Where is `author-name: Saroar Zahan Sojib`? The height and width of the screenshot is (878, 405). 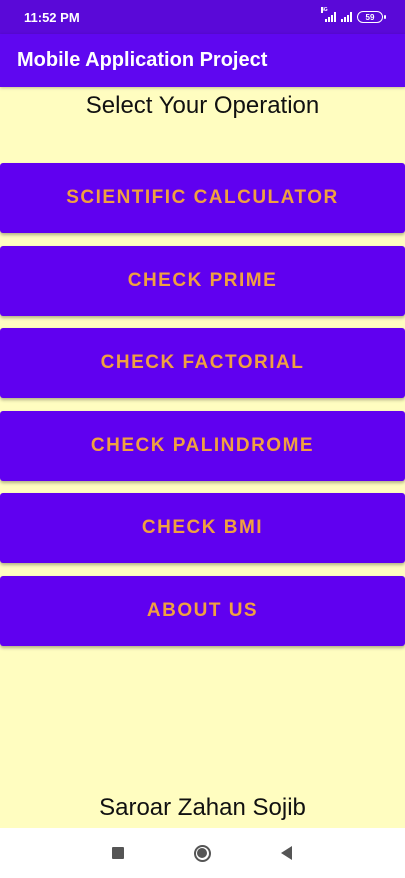 author-name: Saroar Zahan Sojib is located at coordinates (202, 807).